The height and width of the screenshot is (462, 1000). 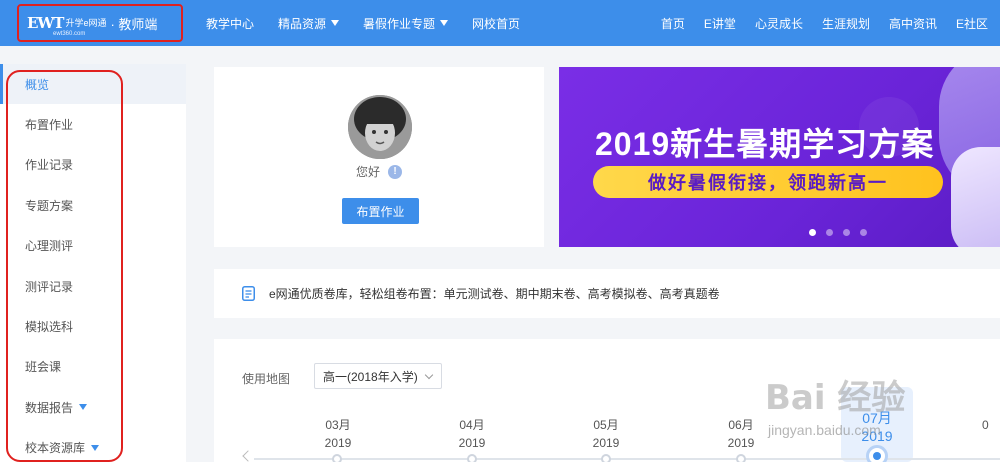 I want to click on secondary-nav: 首页 E讲堂 心灵成长 生涯规划 高中资讯 E社区, so click(x=815, y=23).